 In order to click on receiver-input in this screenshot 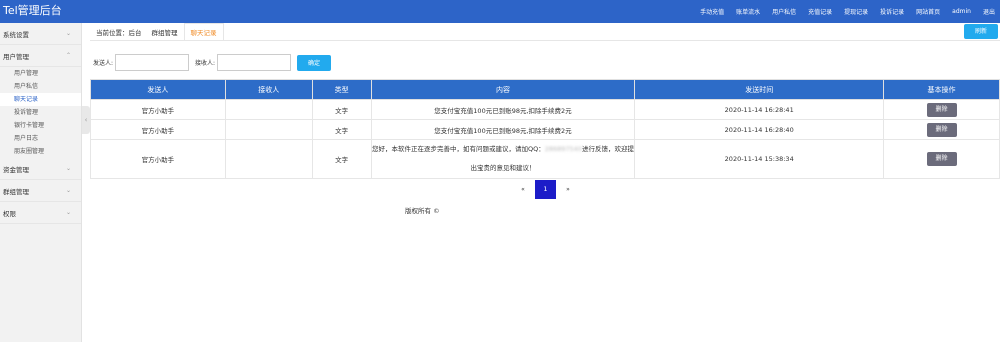, I will do `click(254, 62)`.